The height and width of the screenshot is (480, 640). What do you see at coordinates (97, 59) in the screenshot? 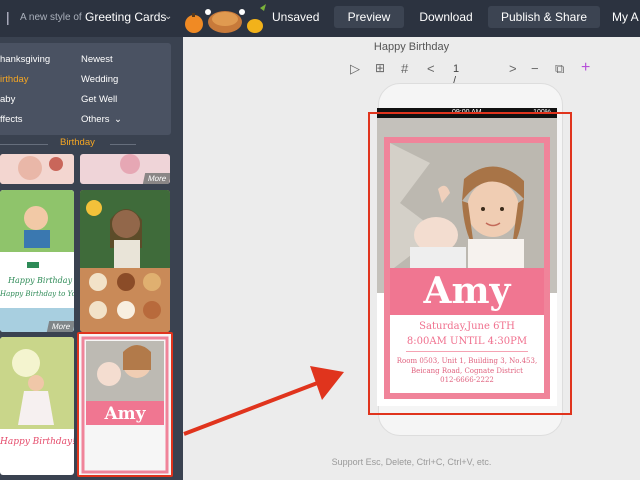
I see `category-newest: Newest` at bounding box center [97, 59].